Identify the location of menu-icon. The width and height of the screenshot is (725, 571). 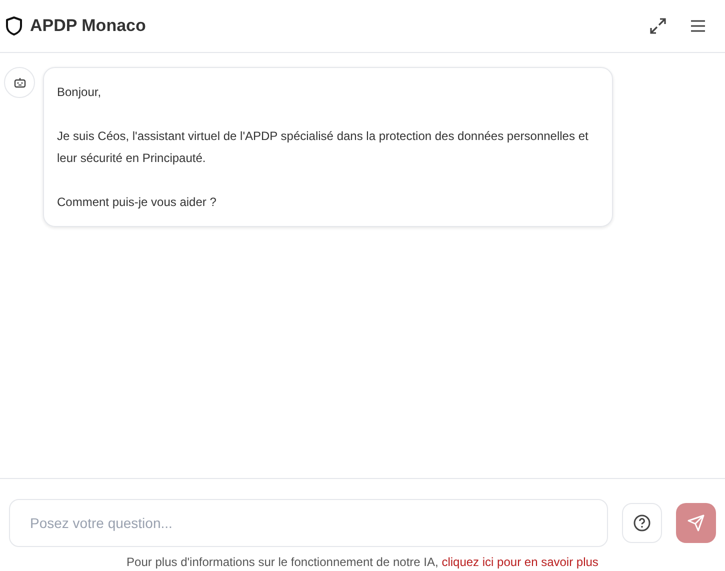
(698, 26).